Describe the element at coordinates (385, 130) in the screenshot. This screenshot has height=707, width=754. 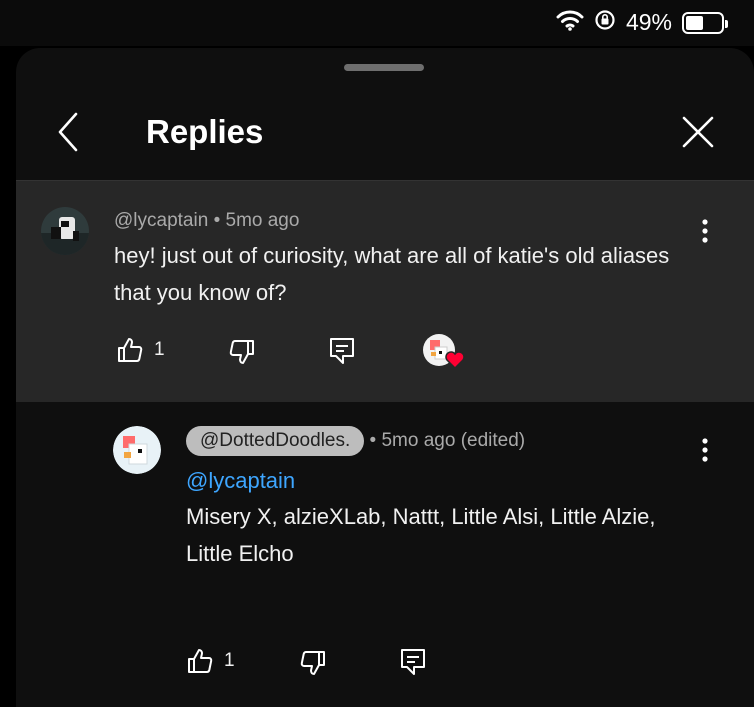
I see `sheet-header: Replies` at that location.